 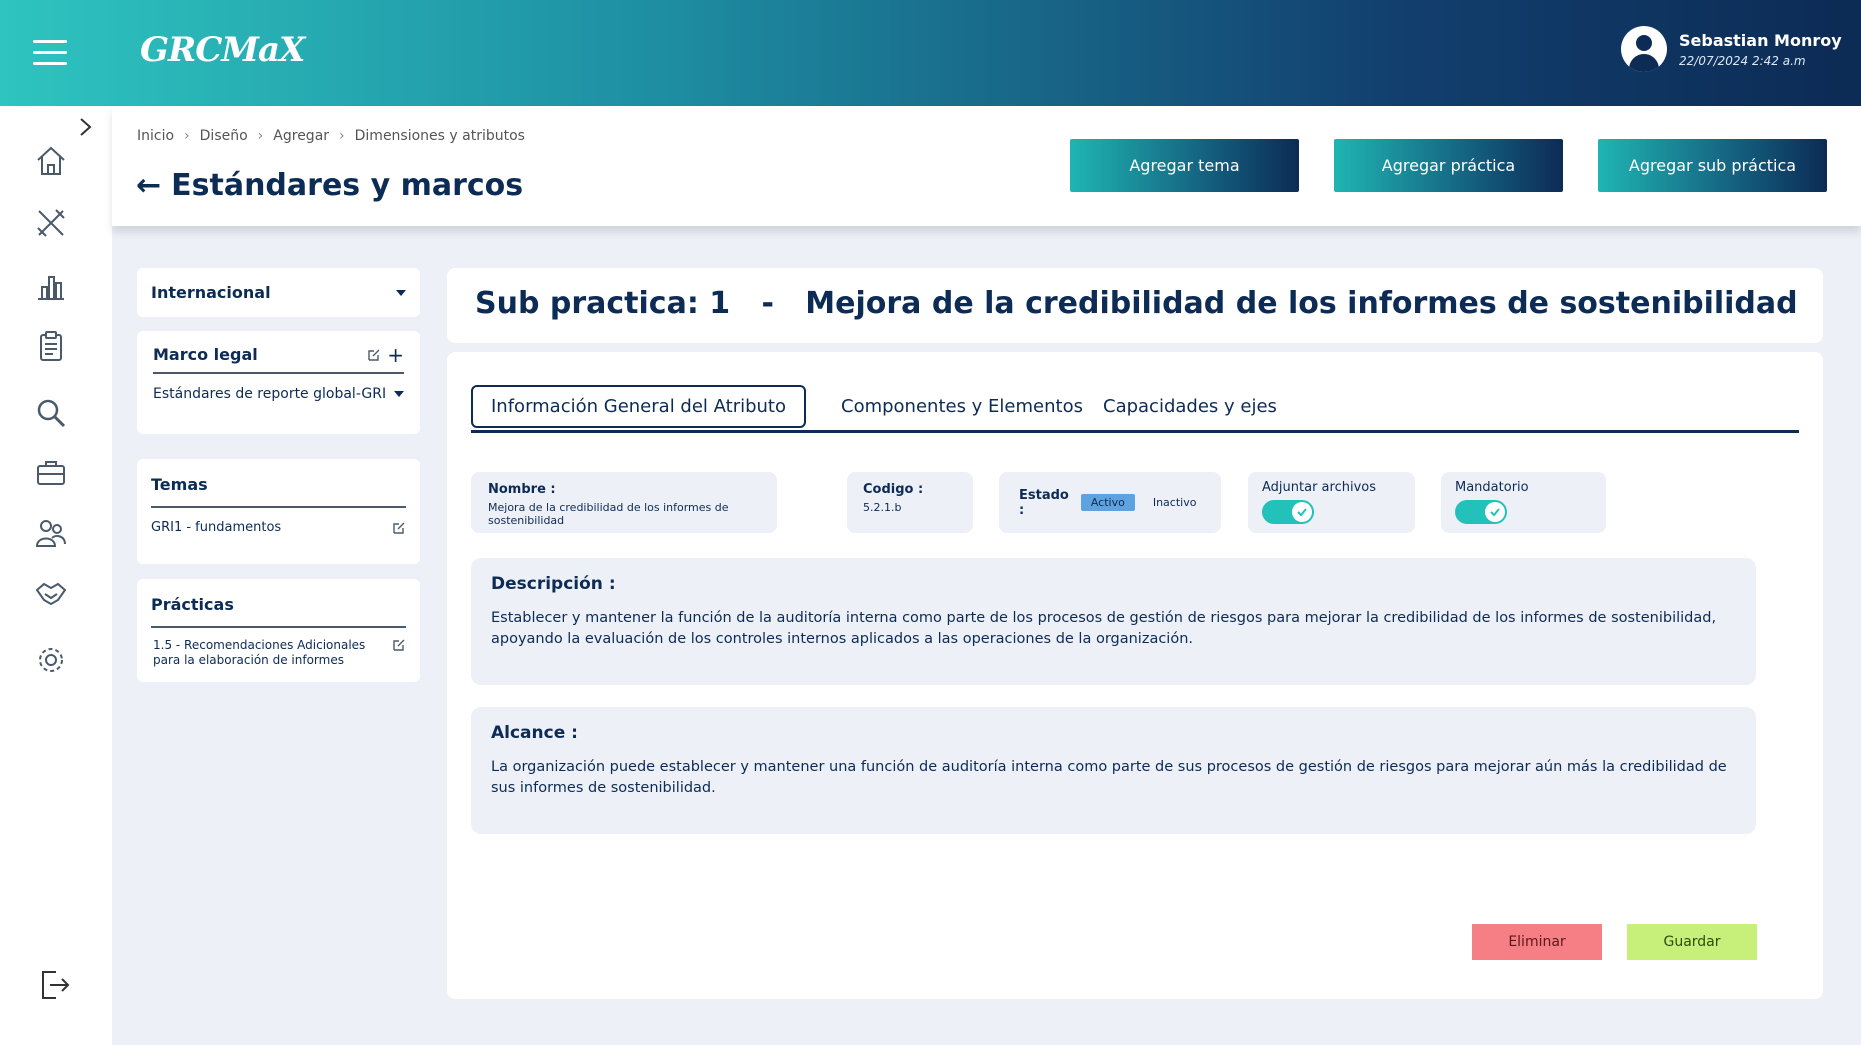 What do you see at coordinates (1175, 502) in the screenshot?
I see `status-inactive-option: Inactivo` at bounding box center [1175, 502].